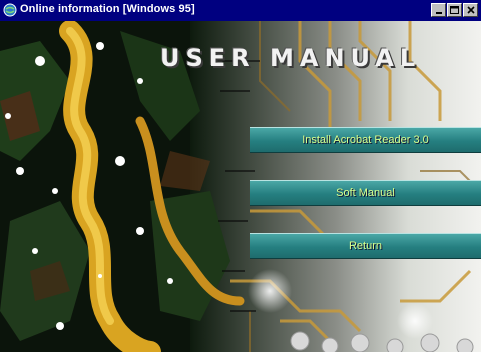  I want to click on return-button: Return, so click(365, 246).